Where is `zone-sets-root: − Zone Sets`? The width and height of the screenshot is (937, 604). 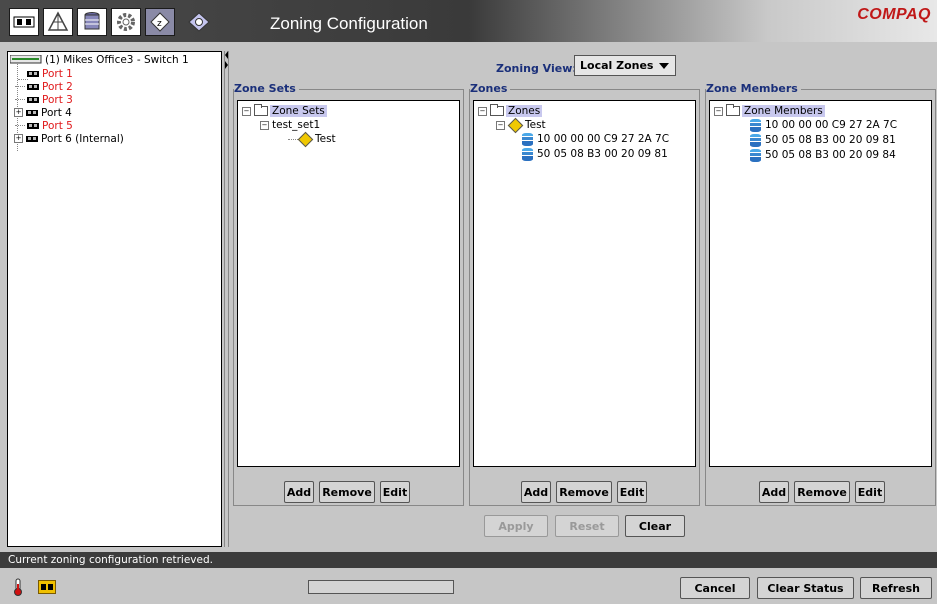 zone-sets-root: − Zone Sets is located at coordinates (284, 111).